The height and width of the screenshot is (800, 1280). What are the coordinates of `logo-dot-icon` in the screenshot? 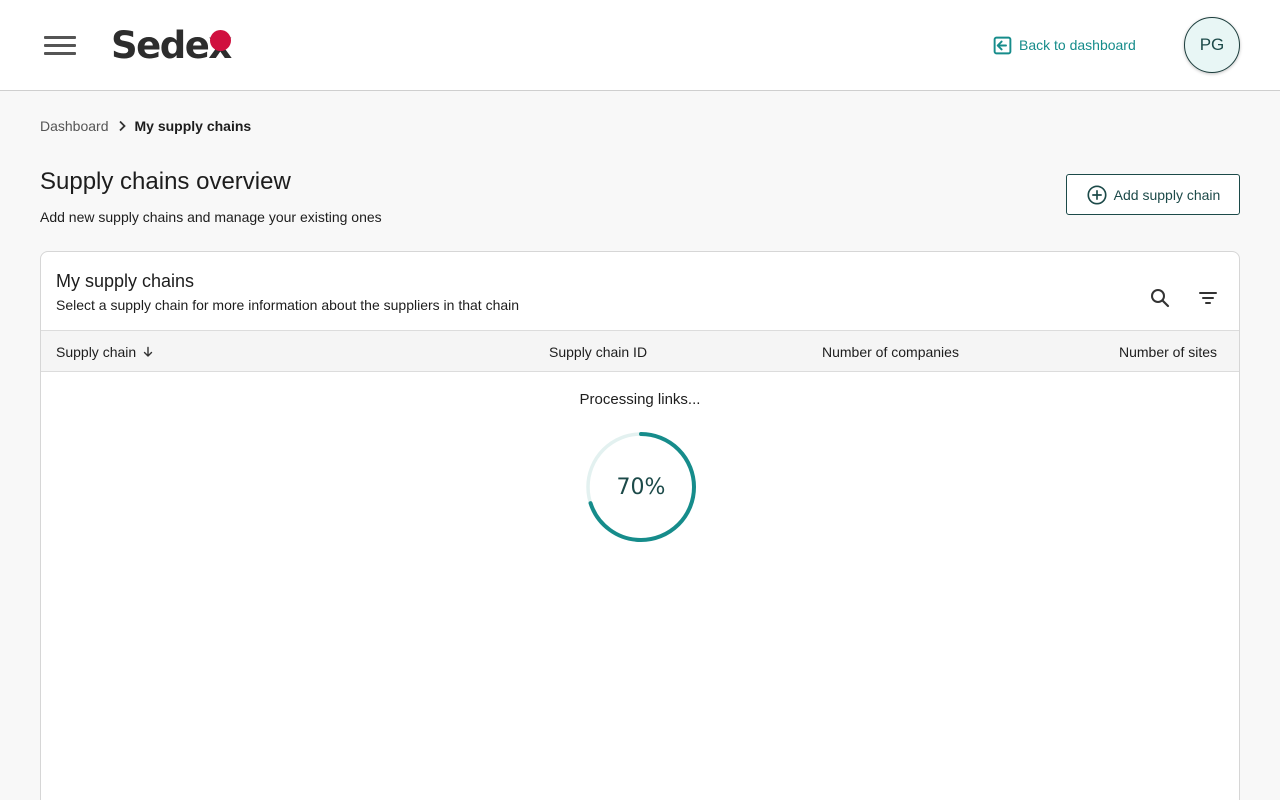 It's located at (220, 40).